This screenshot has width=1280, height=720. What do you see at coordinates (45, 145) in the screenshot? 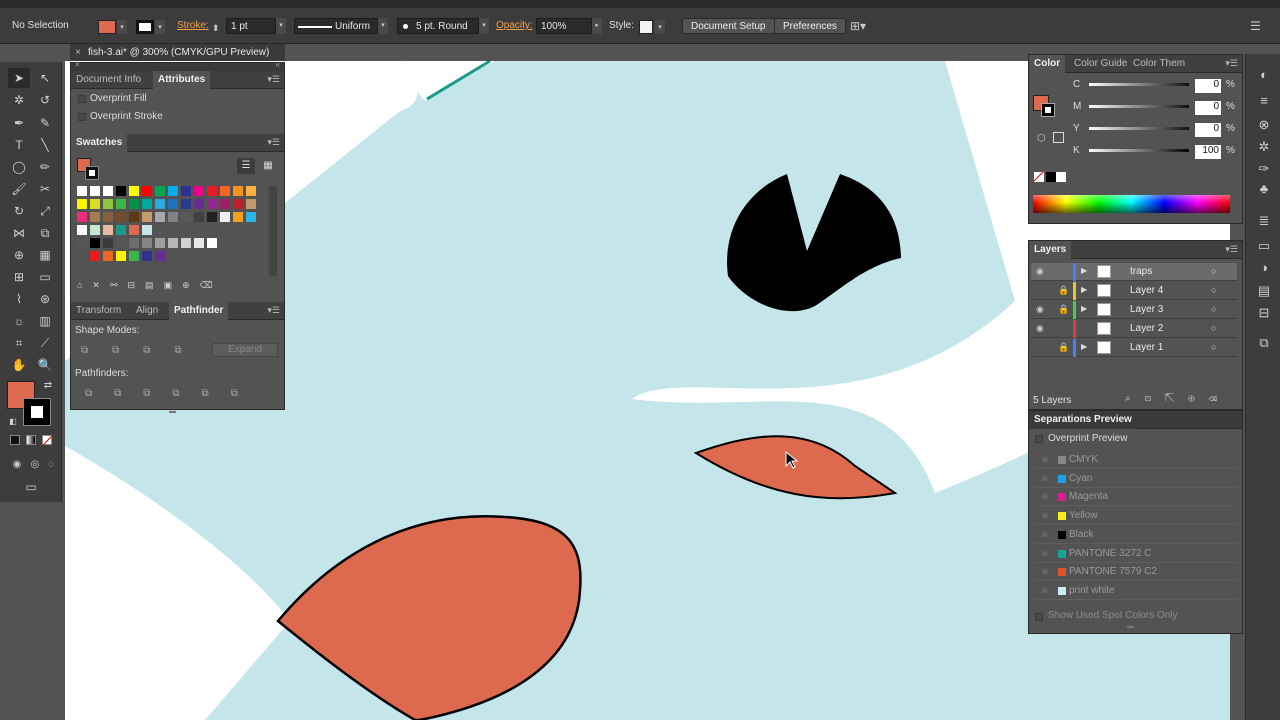
I see `line-tool-icon: ╲` at bounding box center [45, 145].